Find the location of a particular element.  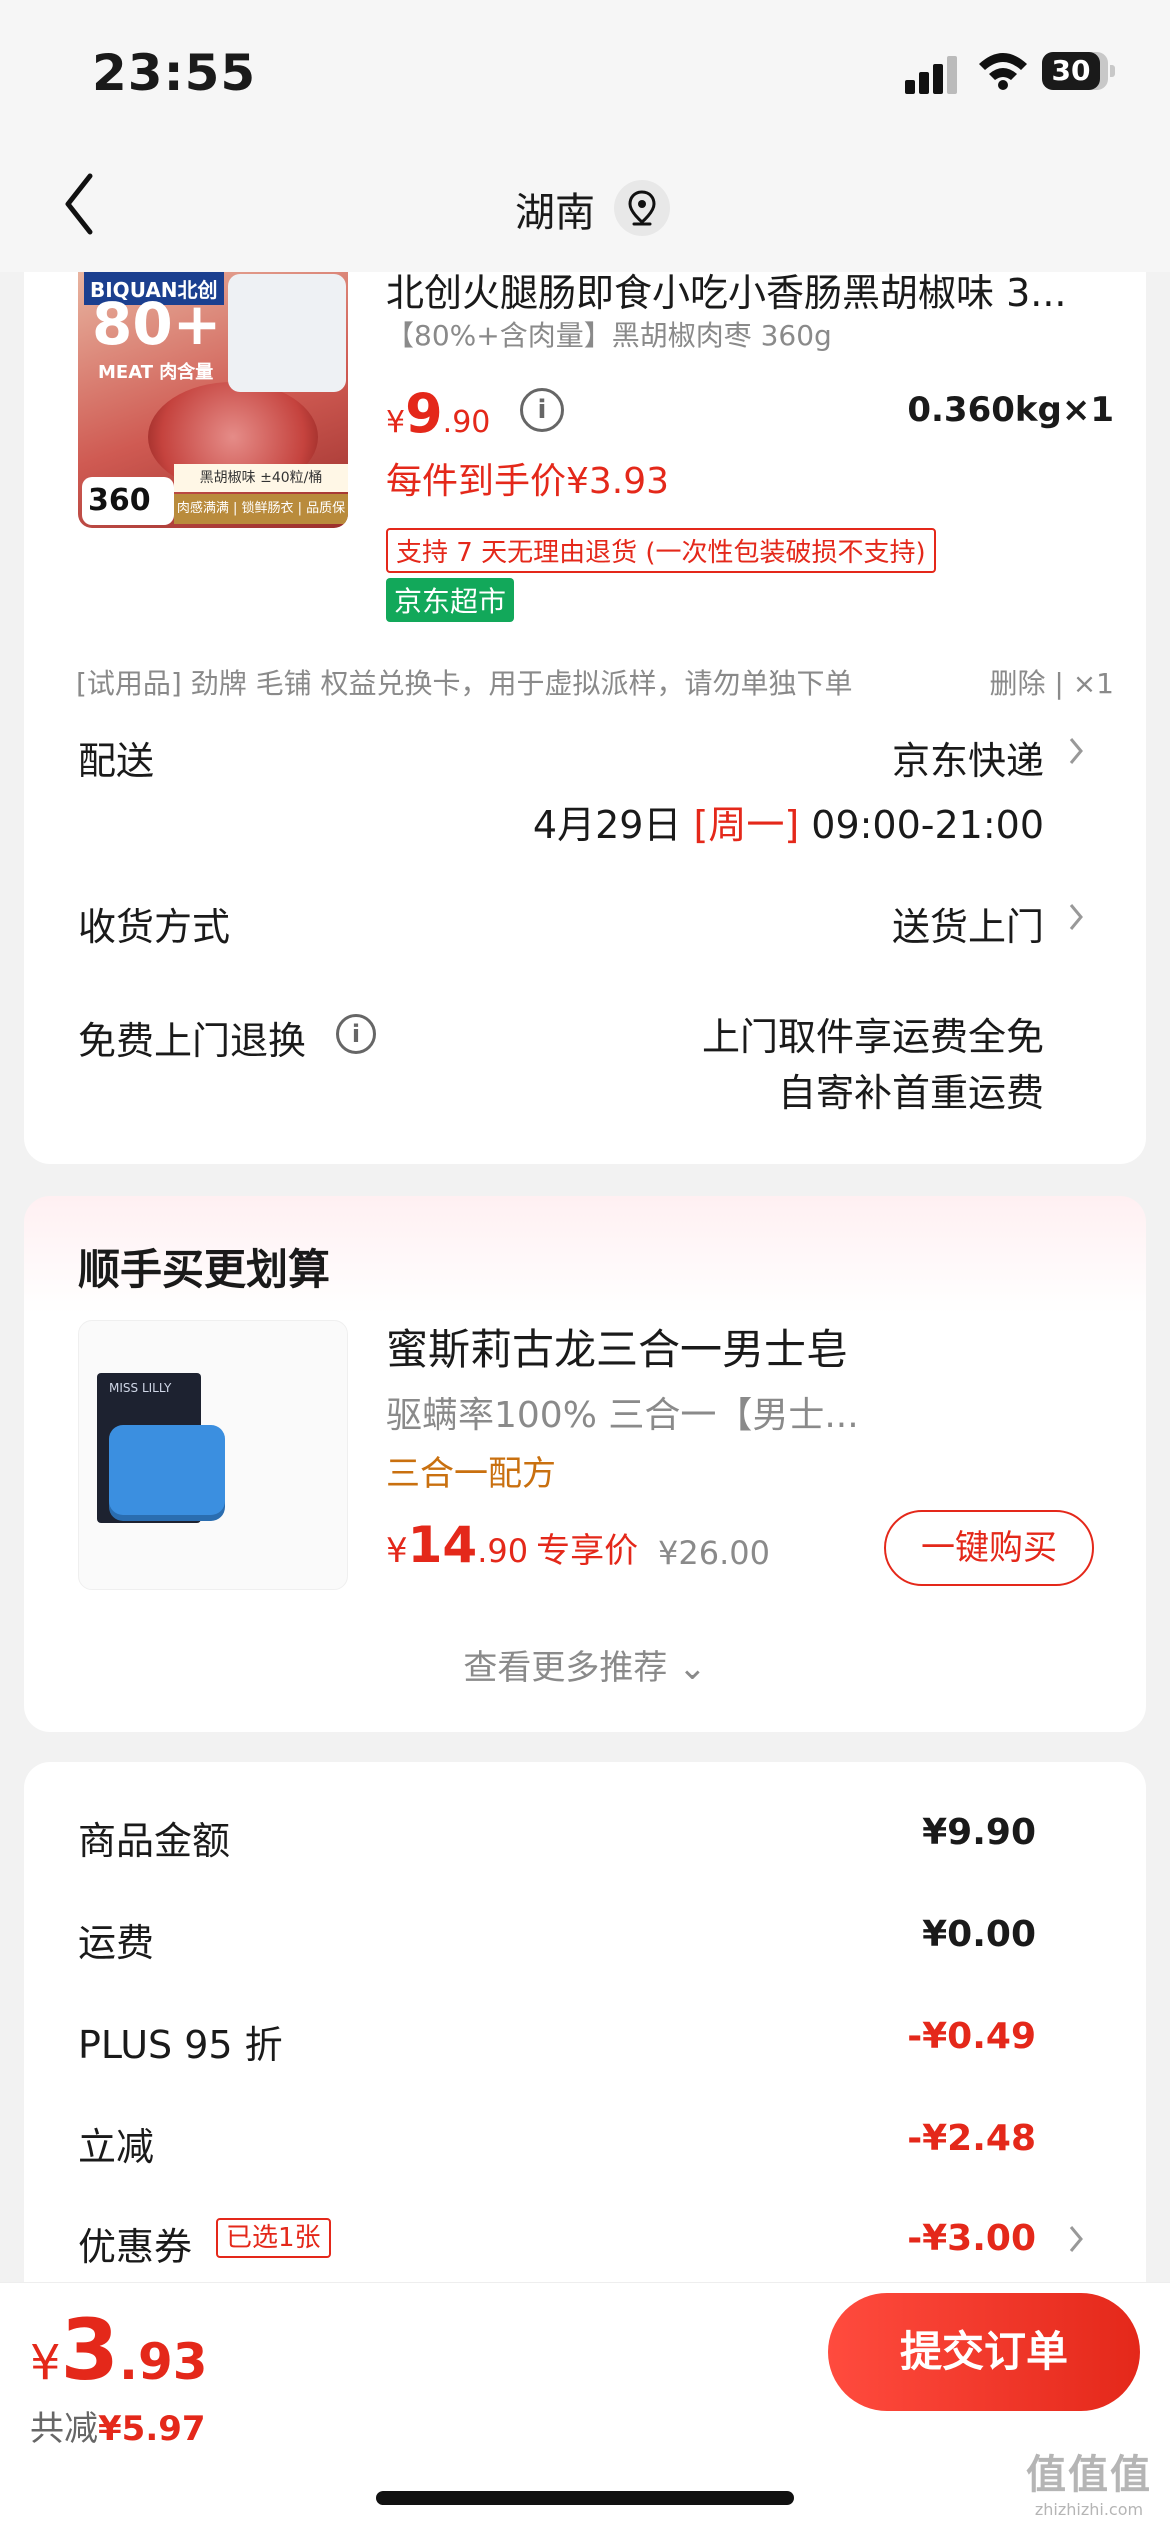

summary-value-shipping: ¥0.00 is located at coordinates (979, 1934).